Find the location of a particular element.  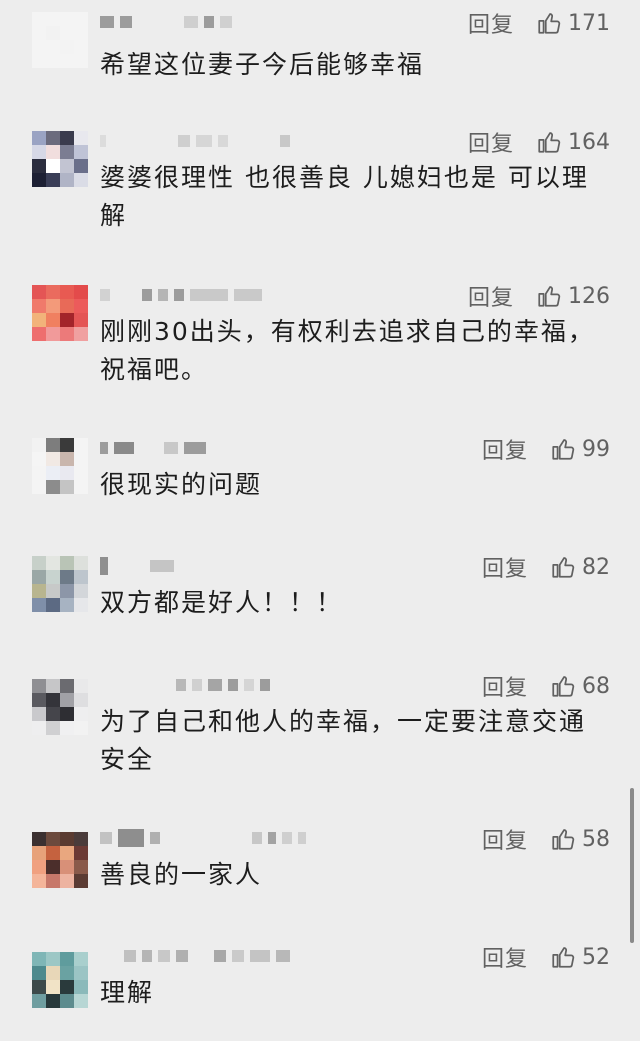

comment-actions: 回复 68 is located at coordinates (546, 686).